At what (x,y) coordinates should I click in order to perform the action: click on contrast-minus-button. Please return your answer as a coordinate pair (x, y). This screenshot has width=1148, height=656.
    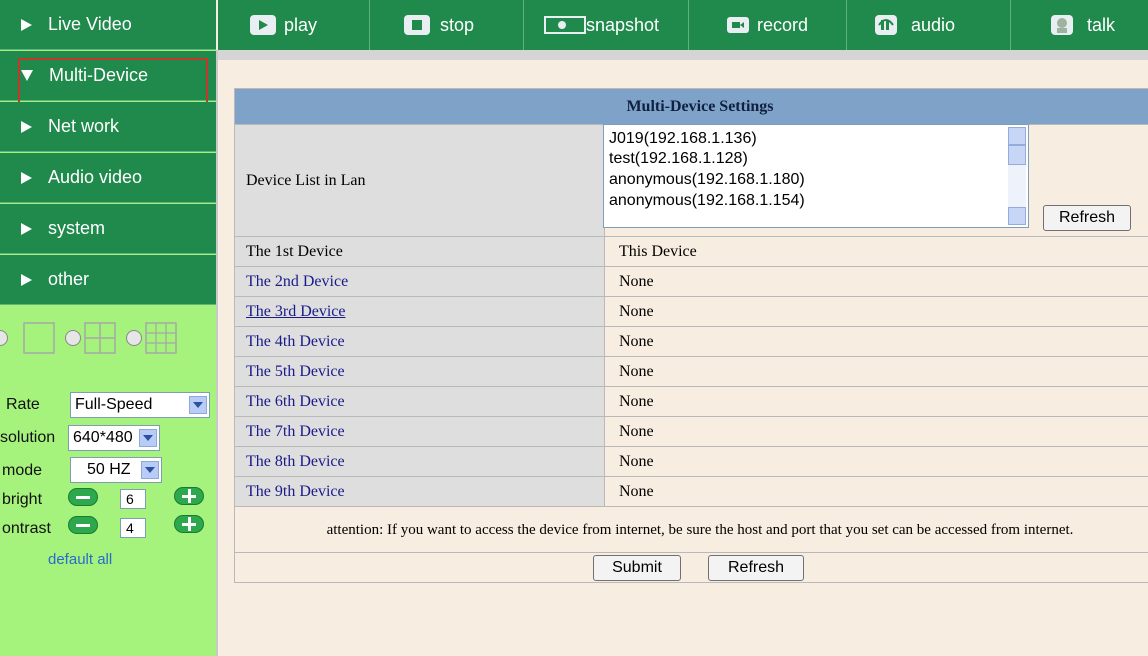
    Looking at the image, I should click on (83, 525).